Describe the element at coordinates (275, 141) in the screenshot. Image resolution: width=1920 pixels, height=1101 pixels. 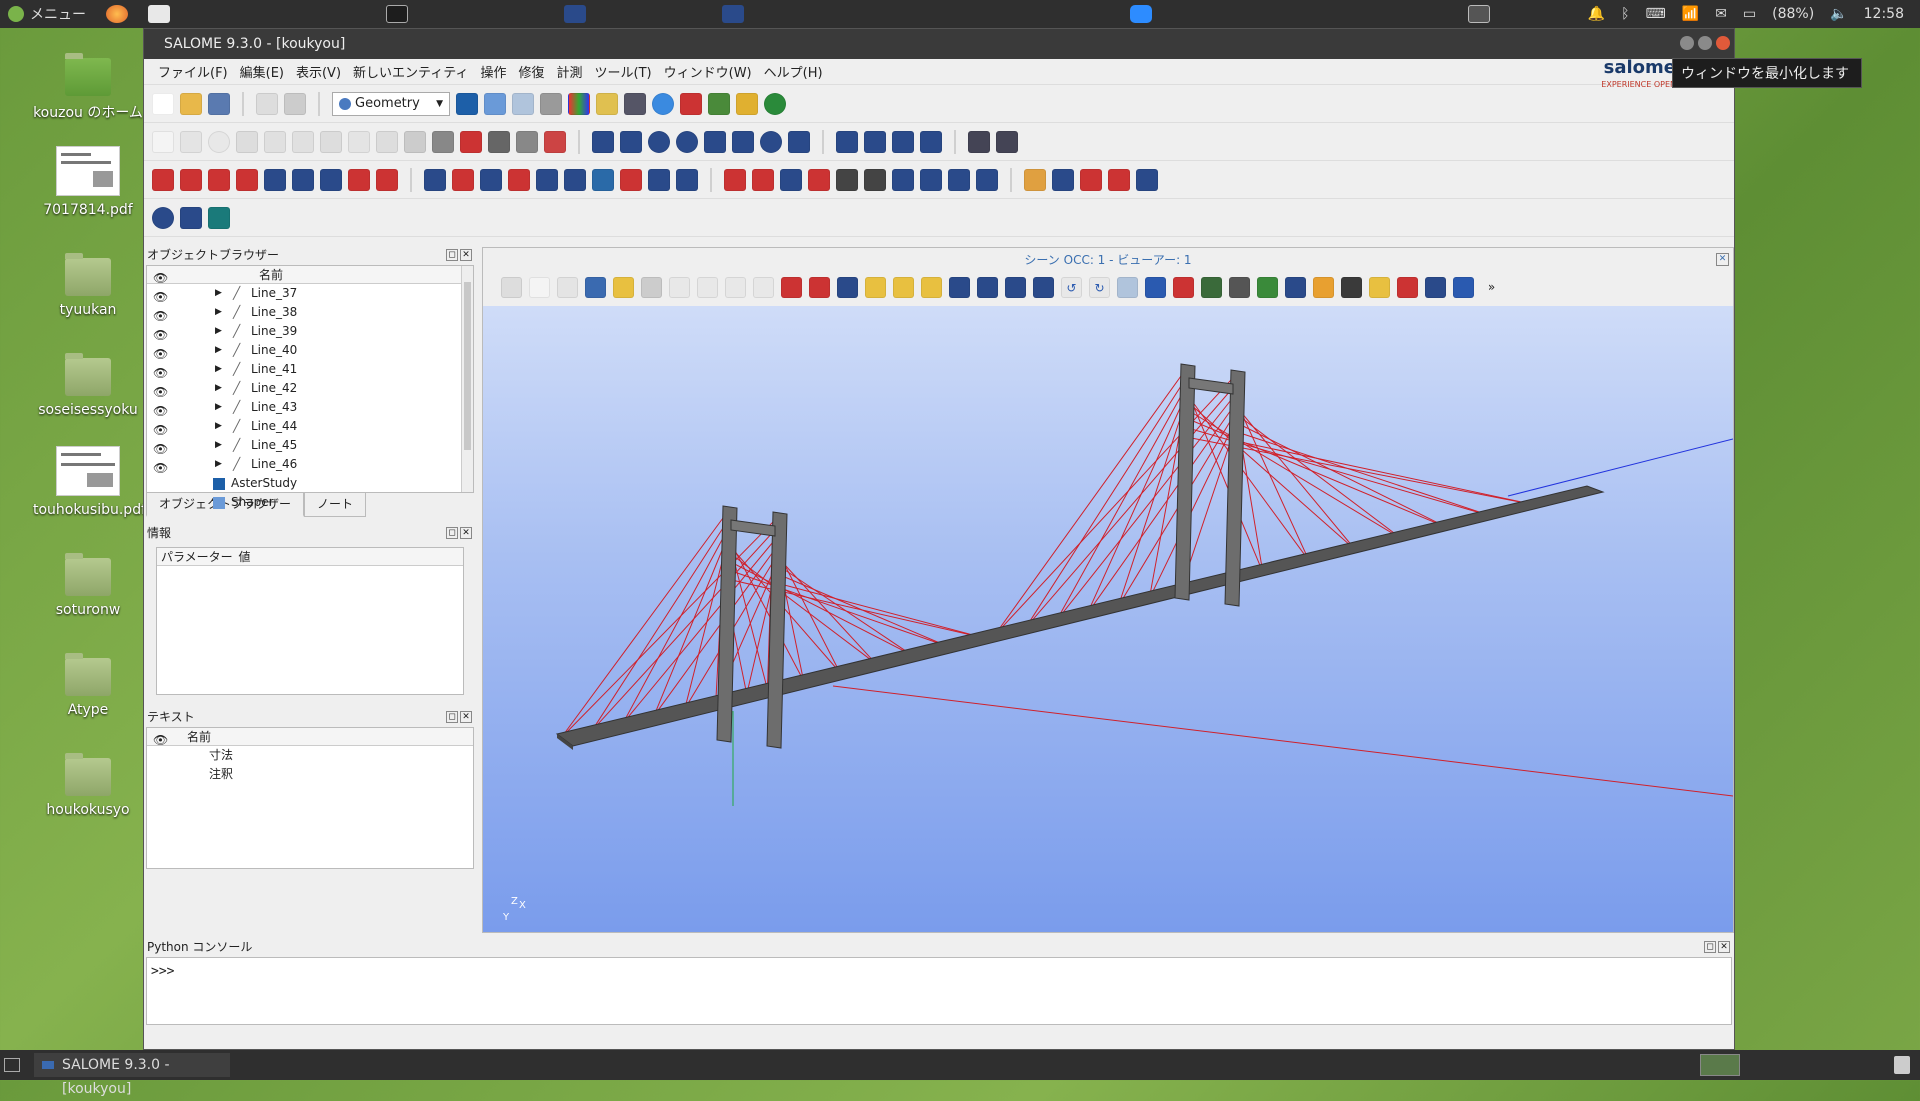
I see `arc-icon` at that location.